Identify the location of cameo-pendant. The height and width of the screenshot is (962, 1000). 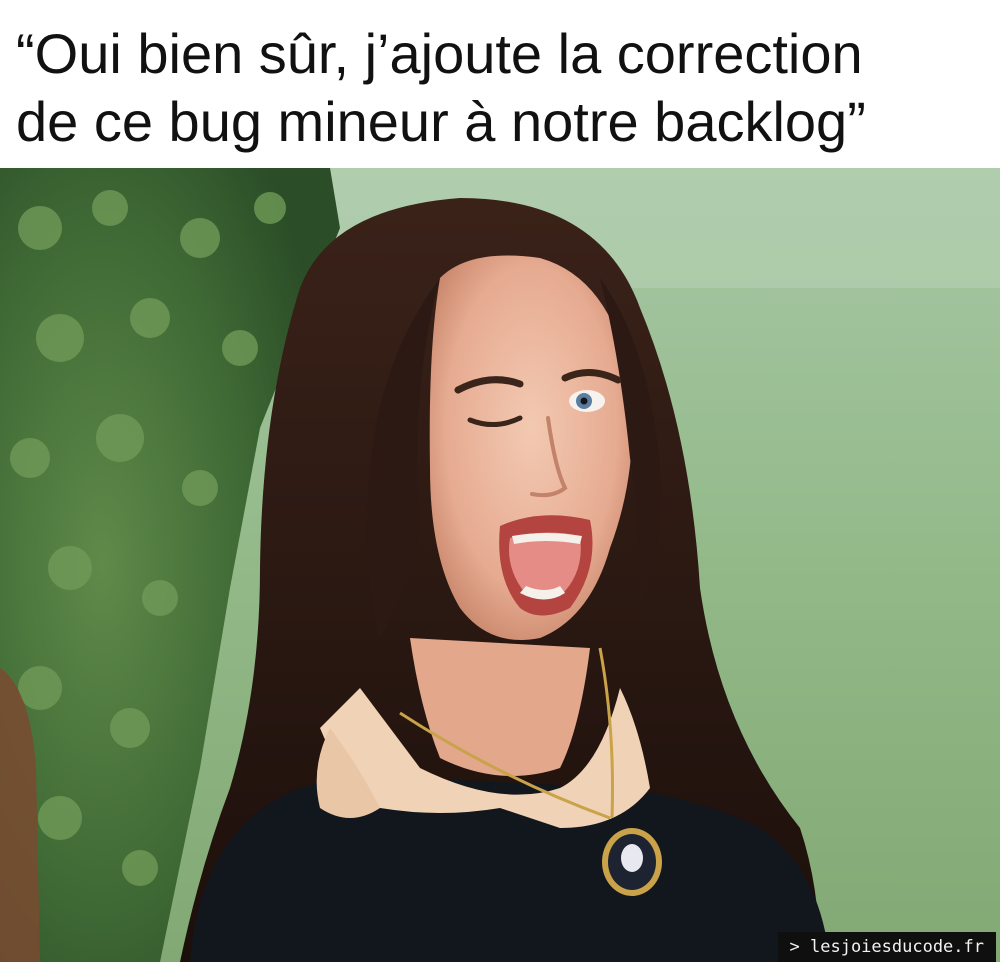
(632, 862).